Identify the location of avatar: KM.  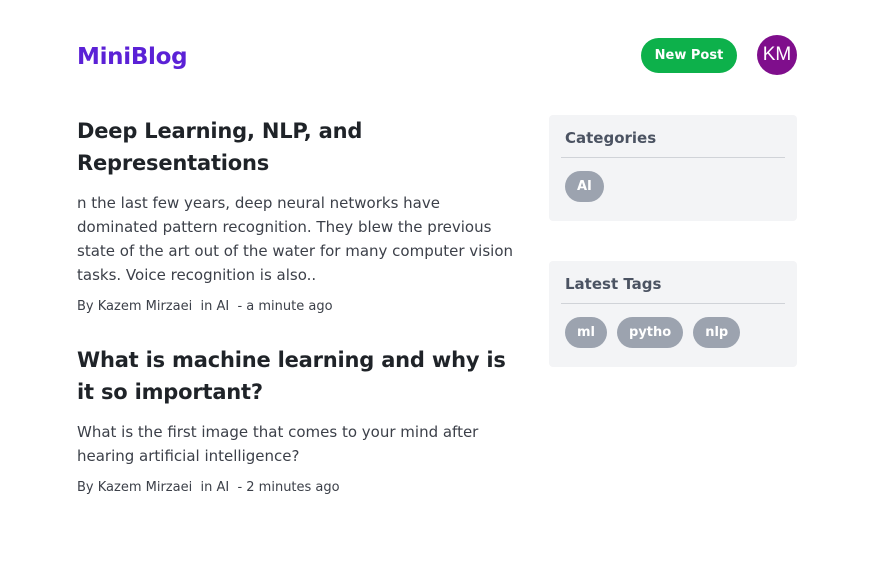
(777, 55).